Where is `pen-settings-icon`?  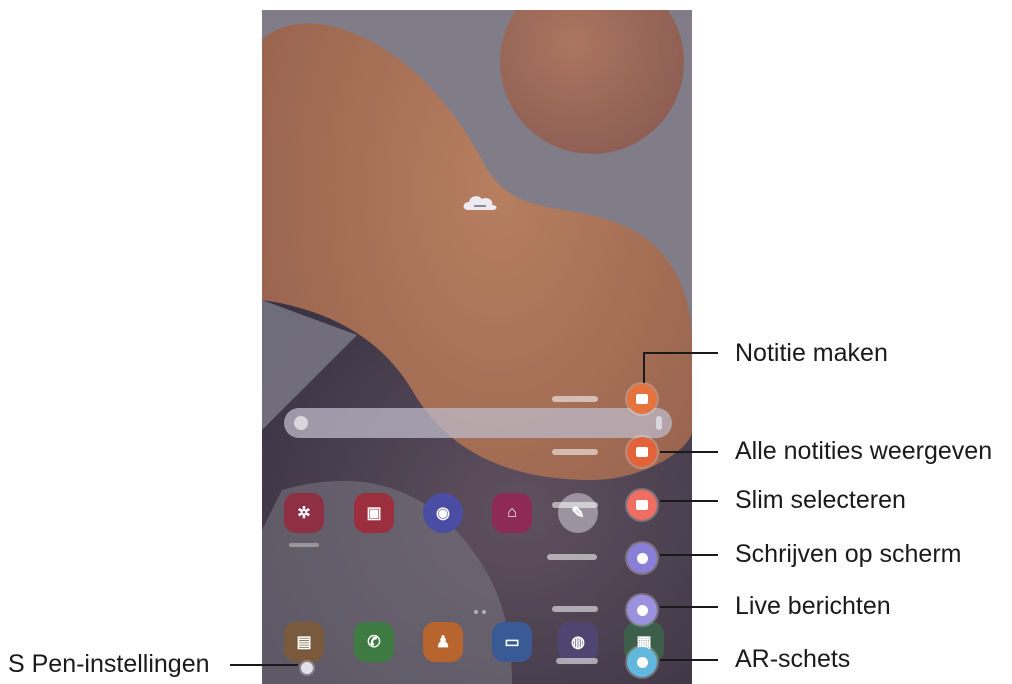 pen-settings-icon is located at coordinates (307, 668).